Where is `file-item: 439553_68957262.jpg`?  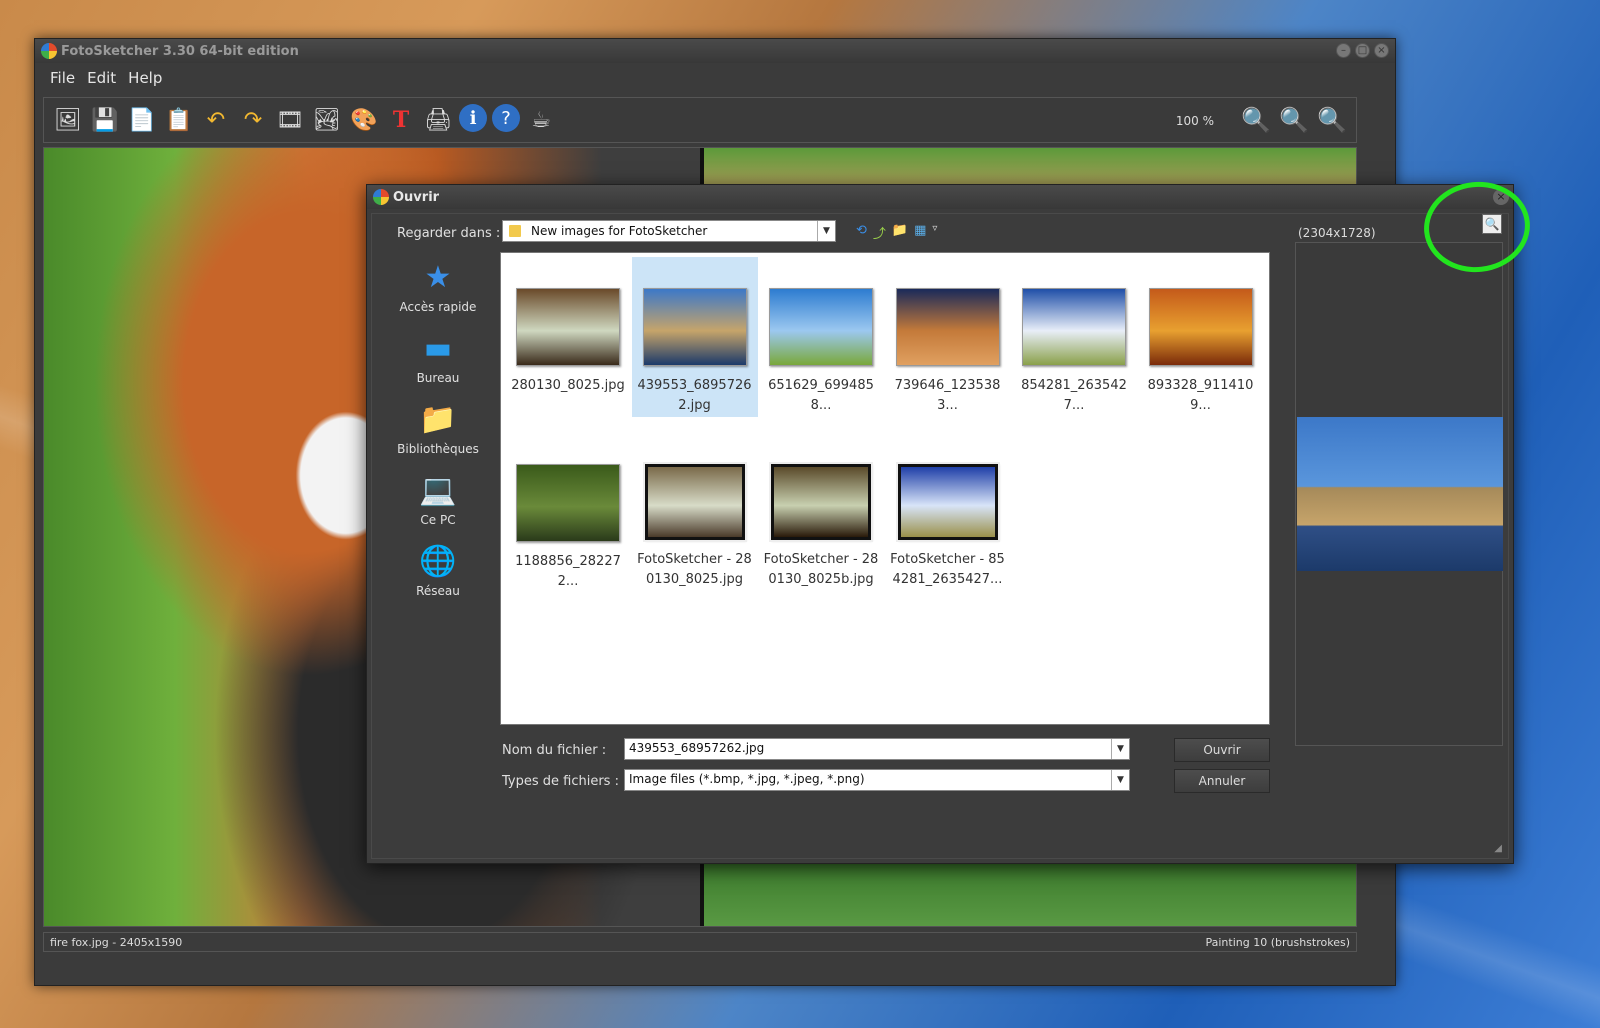 file-item: 439553_68957262.jpg is located at coordinates (694, 337).